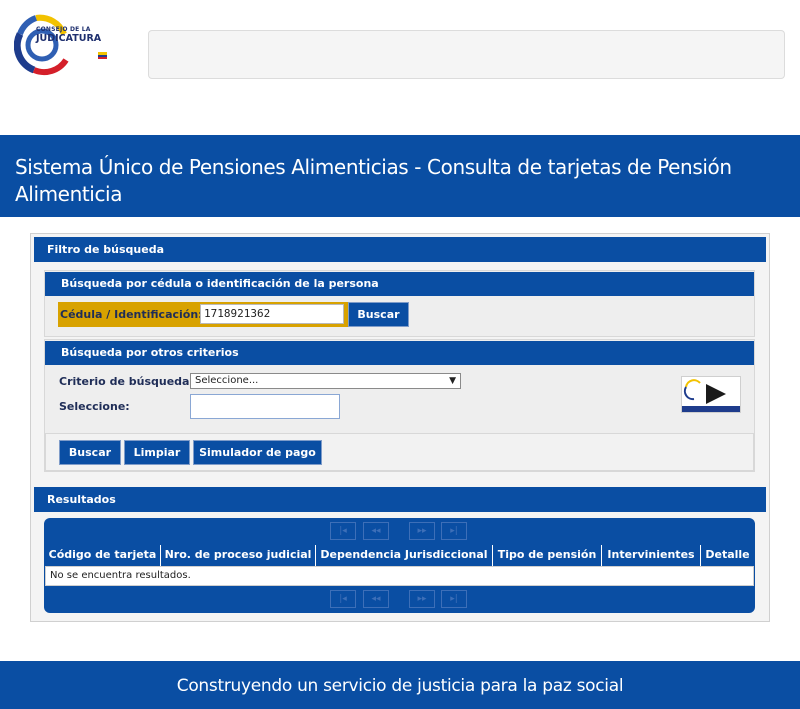 The width and height of the screenshot is (800, 709). I want to click on video-tutorial-thumbnail, so click(711, 394).